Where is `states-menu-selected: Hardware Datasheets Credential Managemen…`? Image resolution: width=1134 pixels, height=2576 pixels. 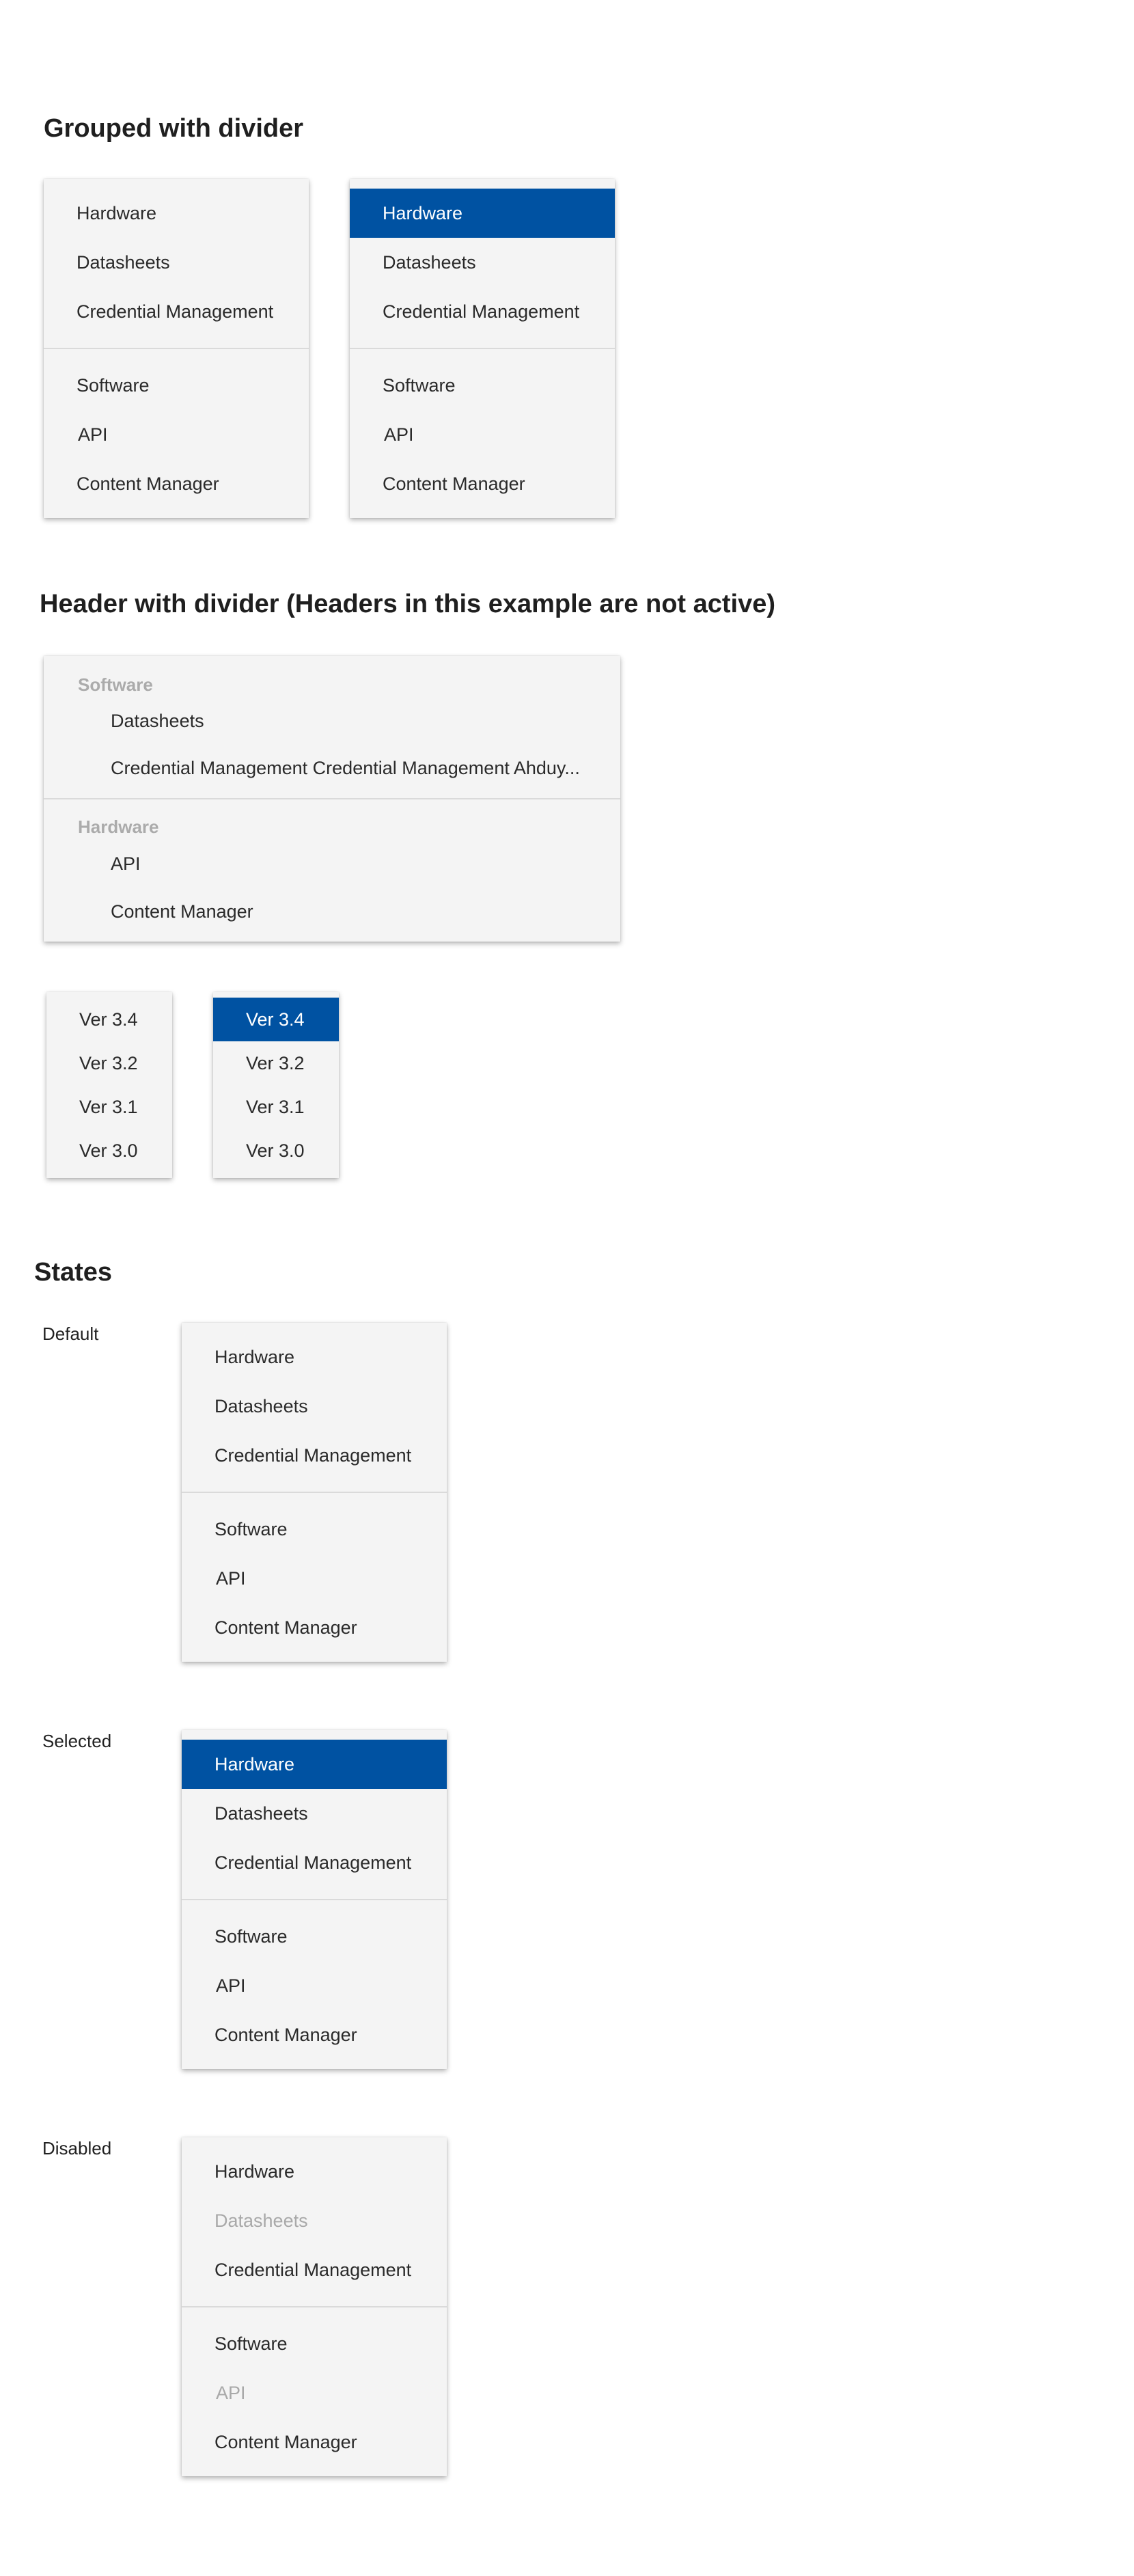
states-menu-selected: Hardware Datasheets Credential Managemen… is located at coordinates (314, 1899).